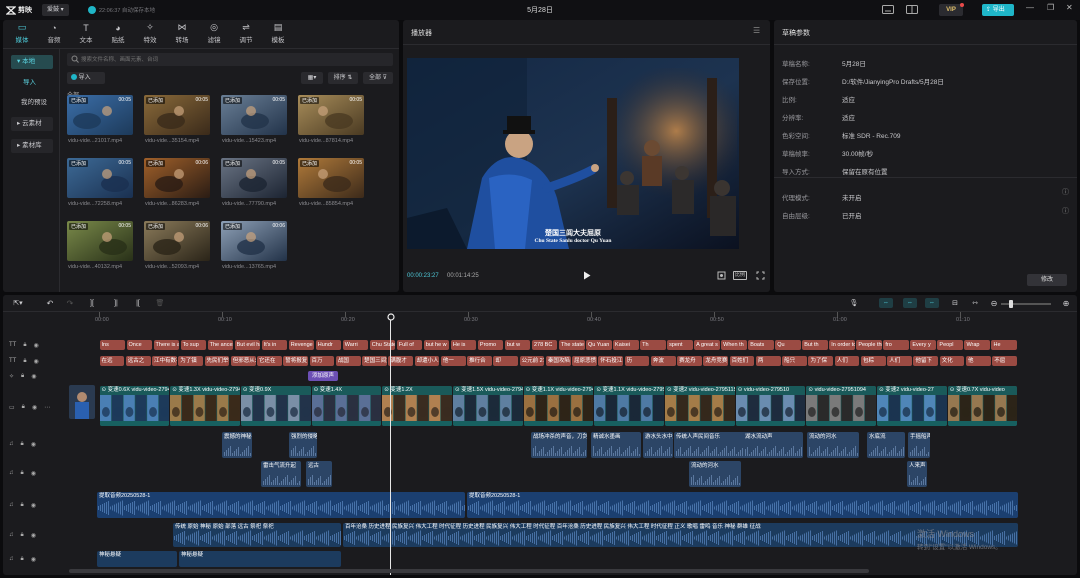  What do you see at coordinates (653, 345) in the screenshot?
I see `english-subtitle-clip: Th` at bounding box center [653, 345].